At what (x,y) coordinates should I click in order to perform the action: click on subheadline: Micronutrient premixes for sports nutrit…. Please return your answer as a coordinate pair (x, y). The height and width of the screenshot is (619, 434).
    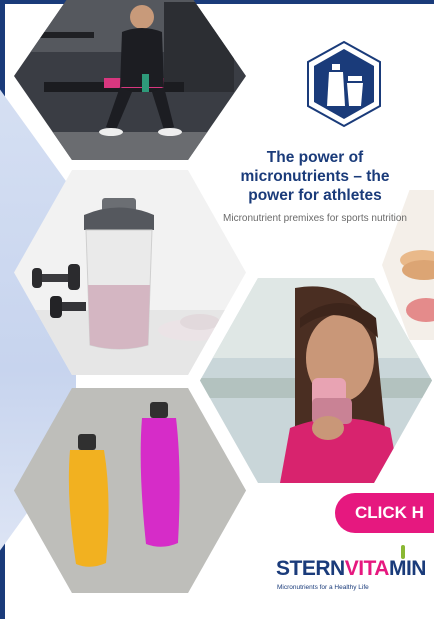
    Looking at the image, I should click on (315, 218).